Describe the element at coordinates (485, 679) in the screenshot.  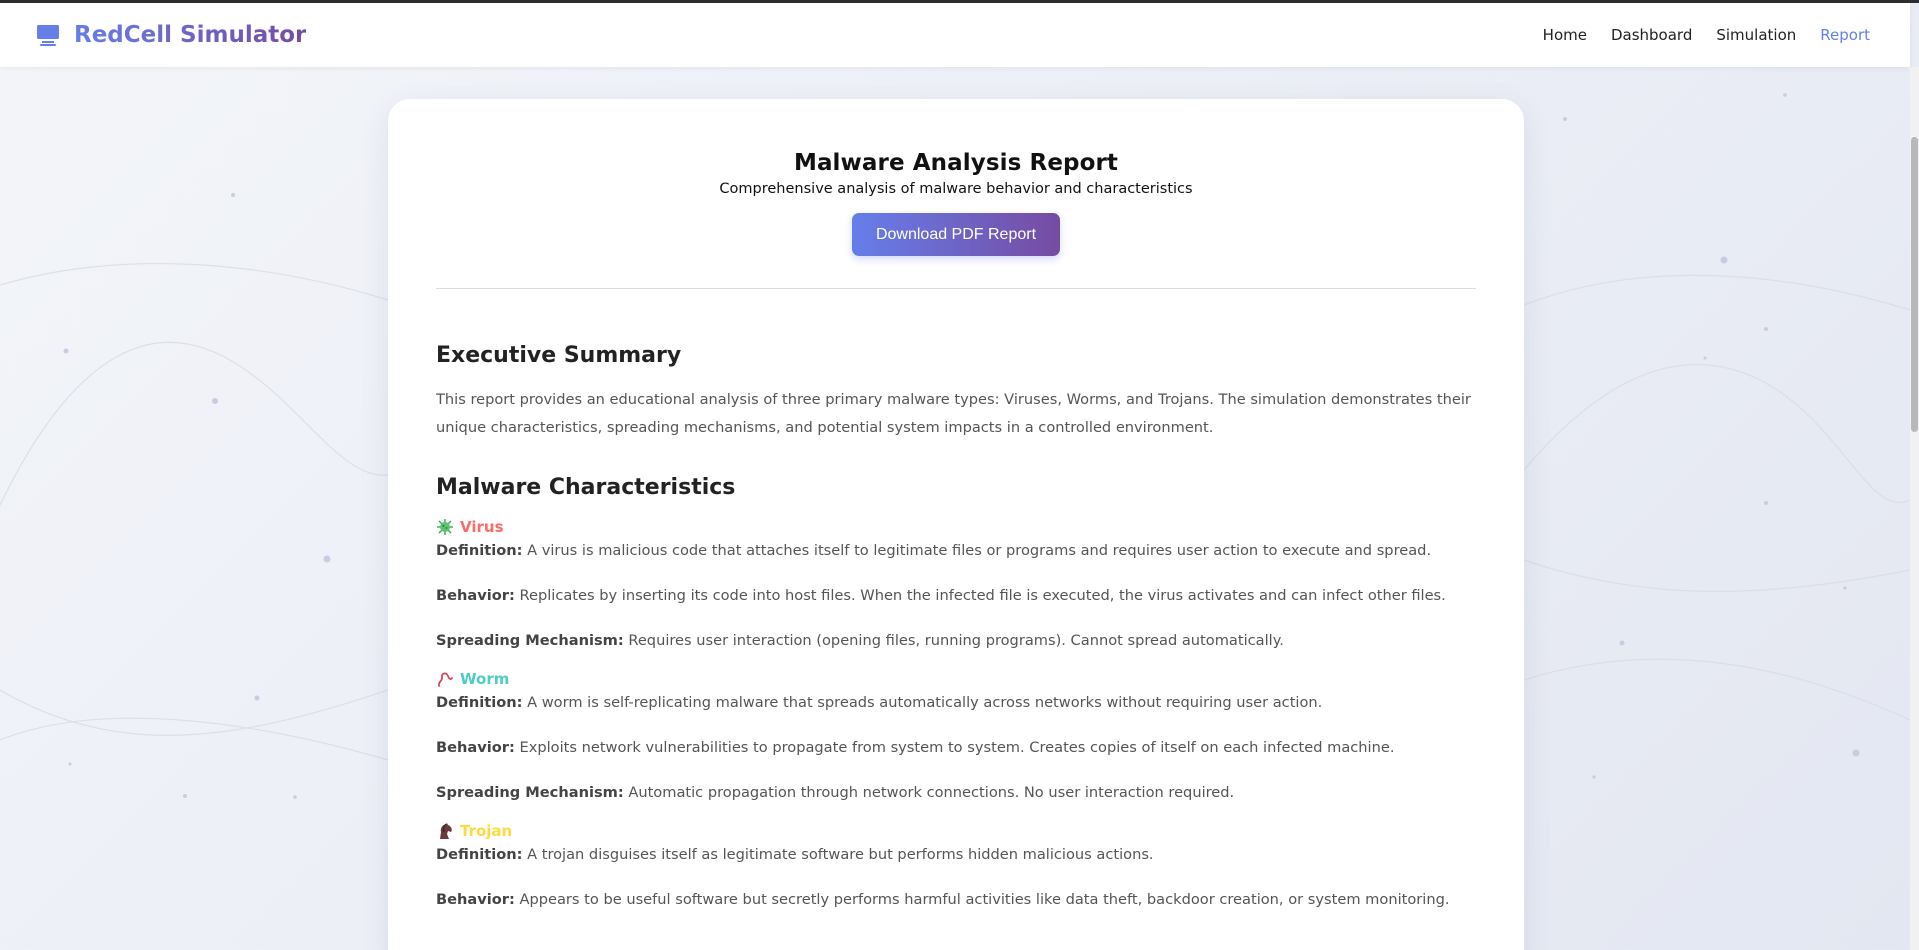
I see `malware-worm-name: Worm` at that location.